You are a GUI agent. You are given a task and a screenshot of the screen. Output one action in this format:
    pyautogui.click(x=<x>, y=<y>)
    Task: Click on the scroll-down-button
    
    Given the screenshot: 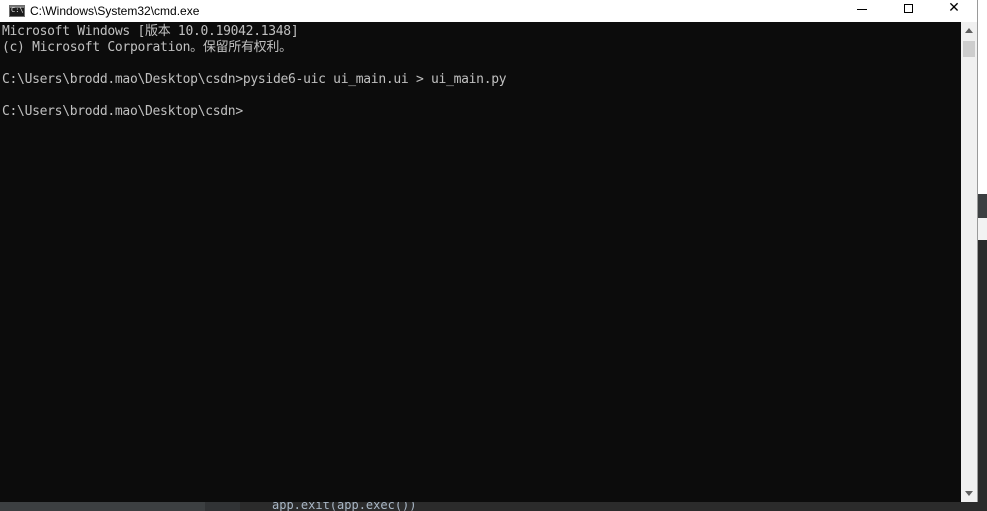 What is the action you would take?
    pyautogui.click(x=969, y=493)
    